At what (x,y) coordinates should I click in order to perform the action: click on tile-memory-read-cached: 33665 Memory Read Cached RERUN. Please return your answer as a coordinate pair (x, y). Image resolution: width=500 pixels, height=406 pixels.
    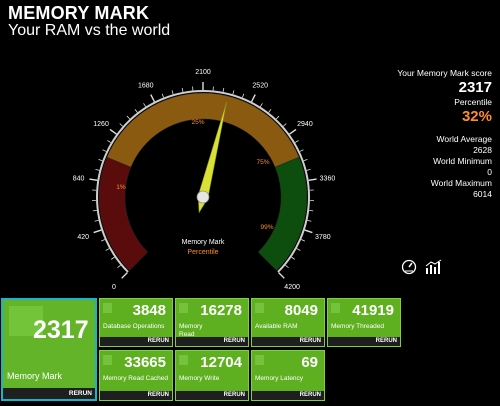
    Looking at the image, I should click on (136, 375).